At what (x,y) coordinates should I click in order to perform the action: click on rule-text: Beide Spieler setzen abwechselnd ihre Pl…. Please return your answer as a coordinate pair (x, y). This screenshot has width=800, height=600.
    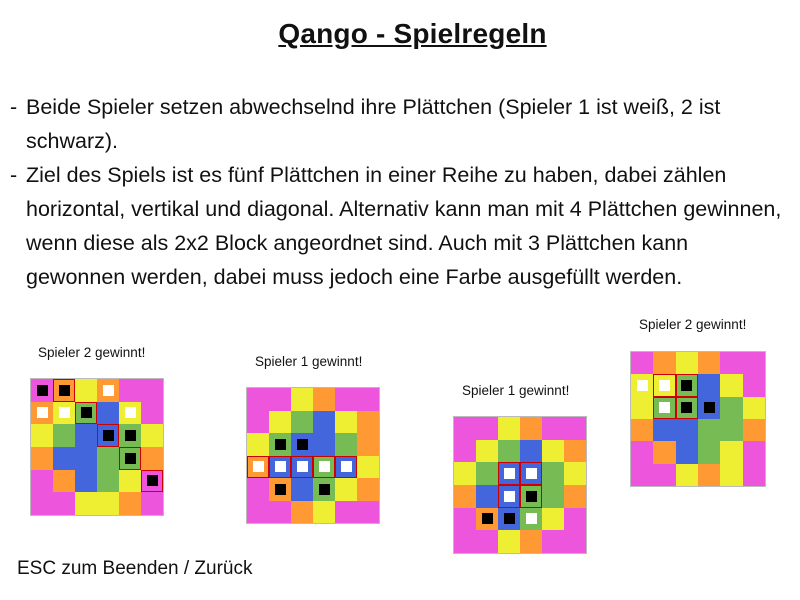
    Looking at the image, I should click on (373, 124).